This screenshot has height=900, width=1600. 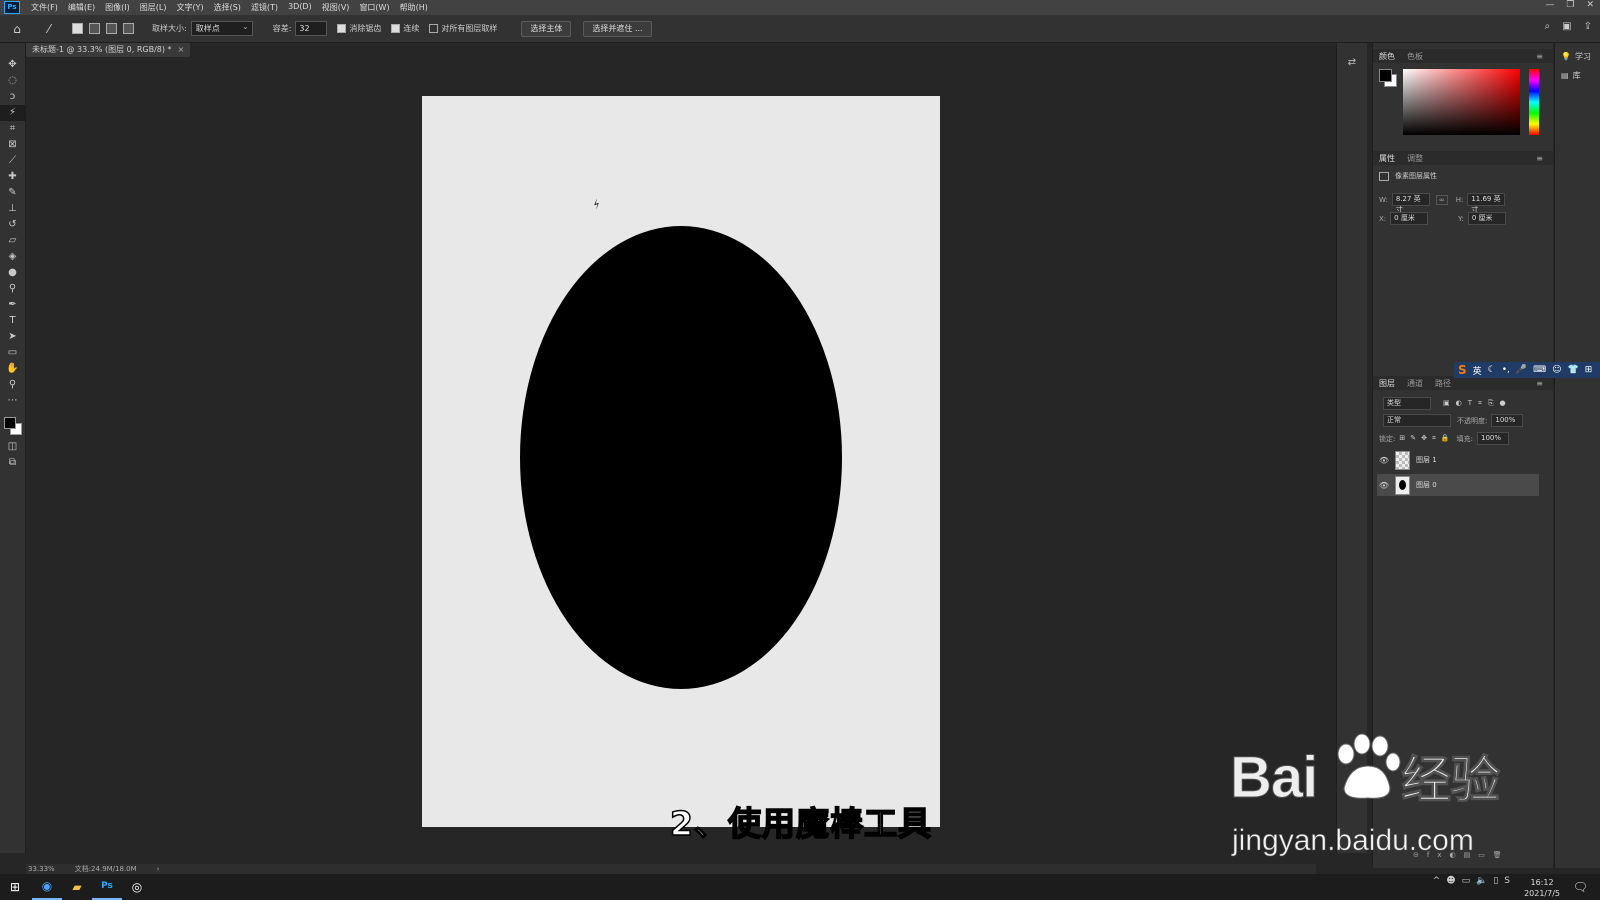 What do you see at coordinates (405, 28) in the screenshot?
I see `contiguous-checkbox: 连续` at bounding box center [405, 28].